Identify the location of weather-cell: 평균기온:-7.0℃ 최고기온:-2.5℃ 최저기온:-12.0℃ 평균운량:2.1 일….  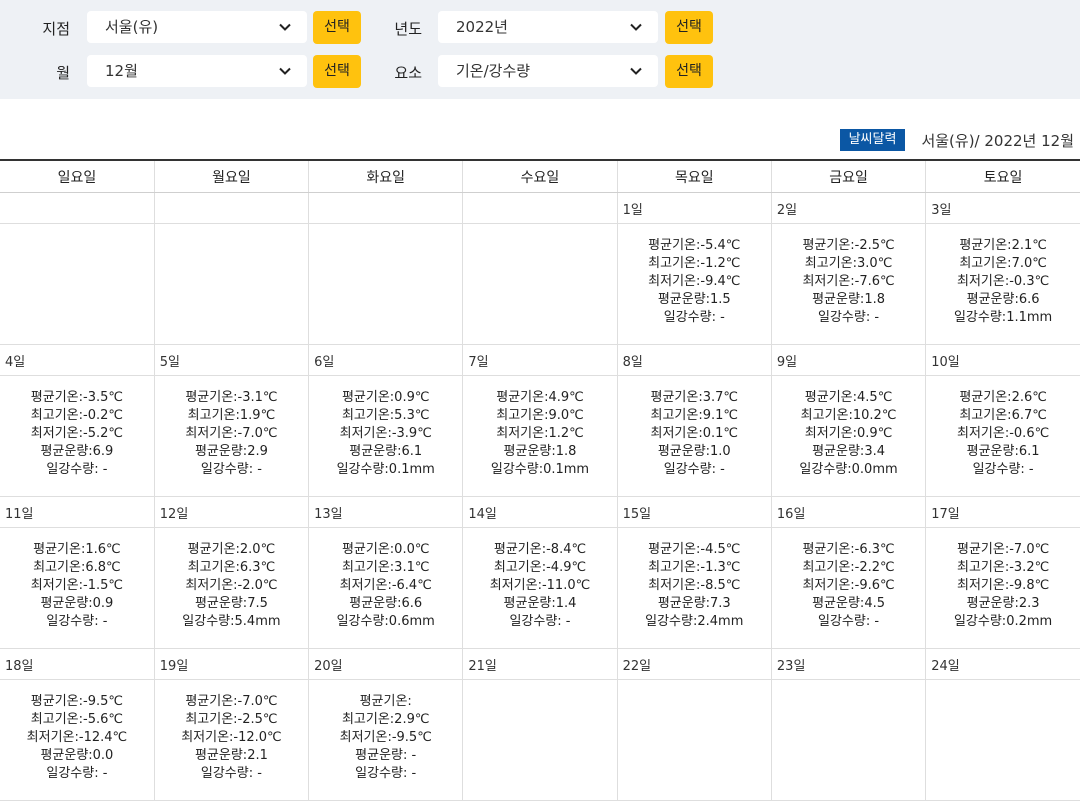
(231, 740).